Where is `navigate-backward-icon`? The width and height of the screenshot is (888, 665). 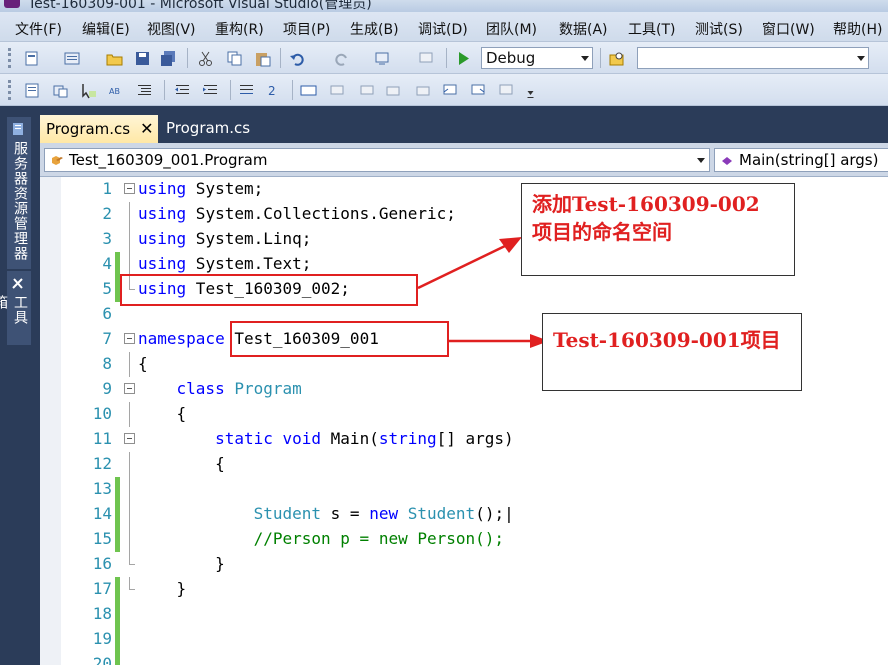 navigate-backward-icon is located at coordinates (382, 58).